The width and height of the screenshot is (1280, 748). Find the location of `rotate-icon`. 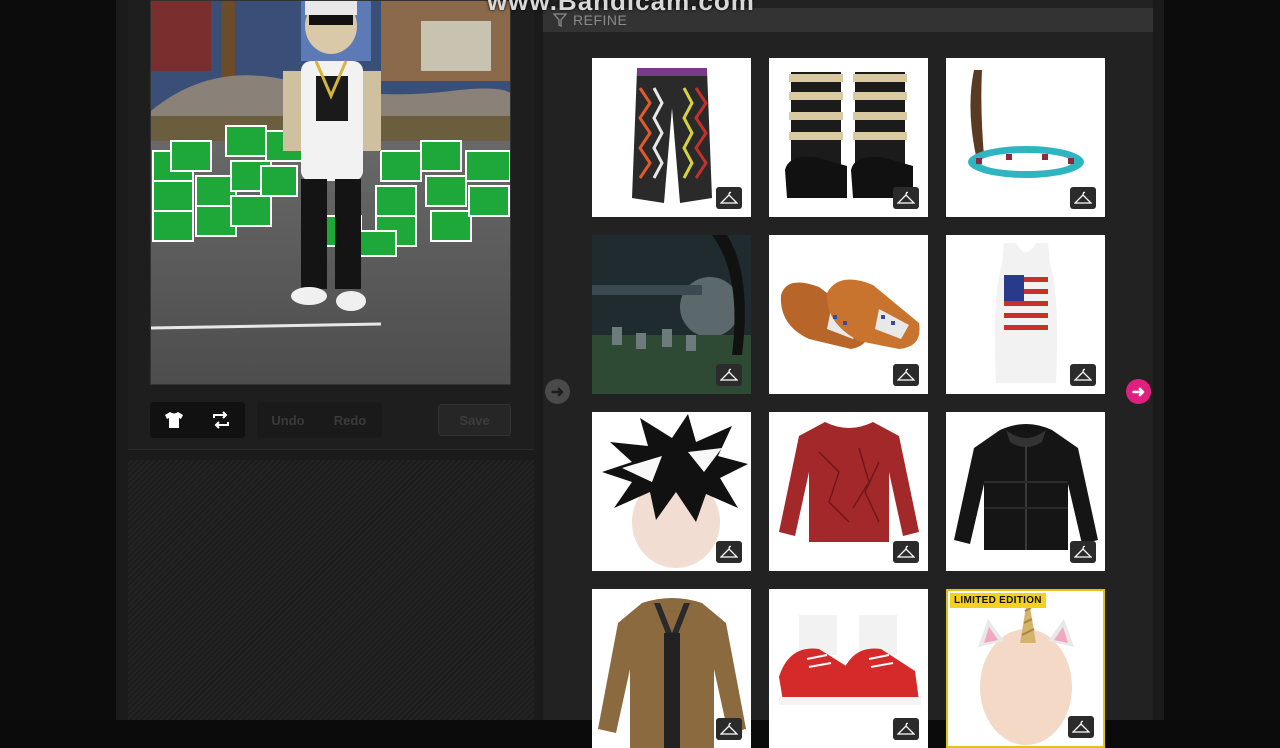

rotate-icon is located at coordinates (220, 420).